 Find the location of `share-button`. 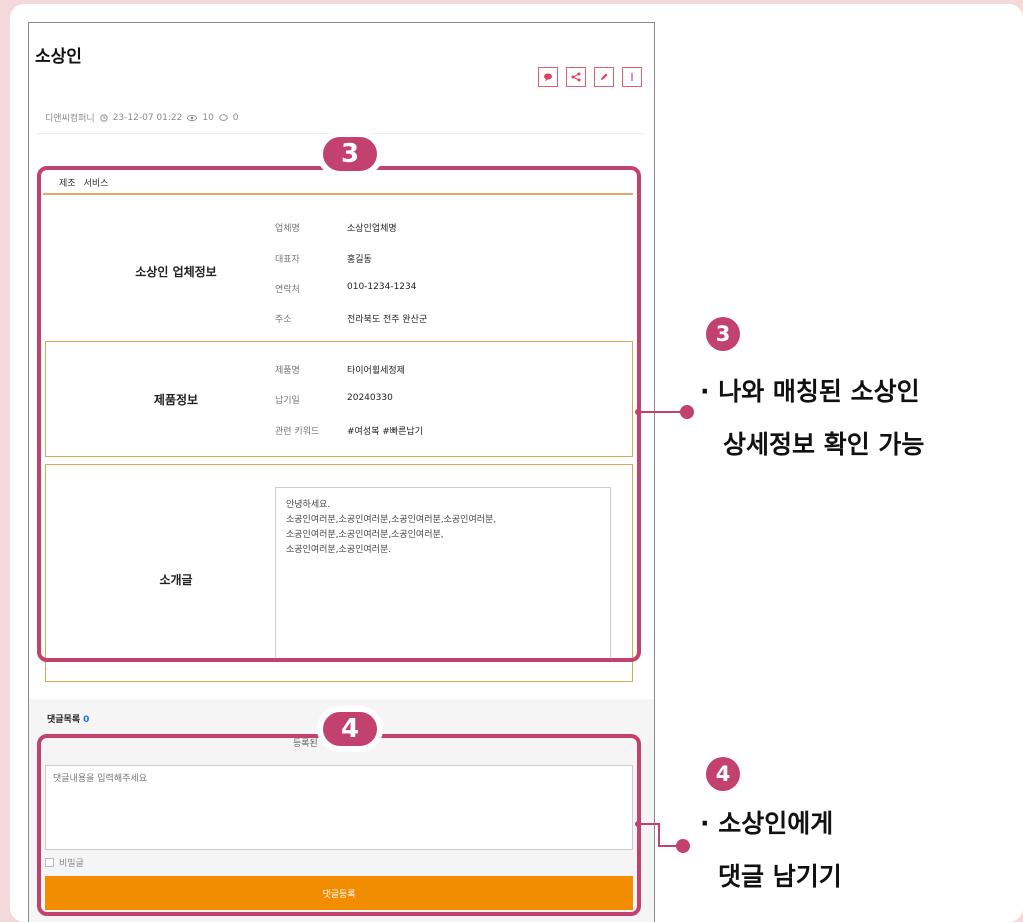

share-button is located at coordinates (576, 77).